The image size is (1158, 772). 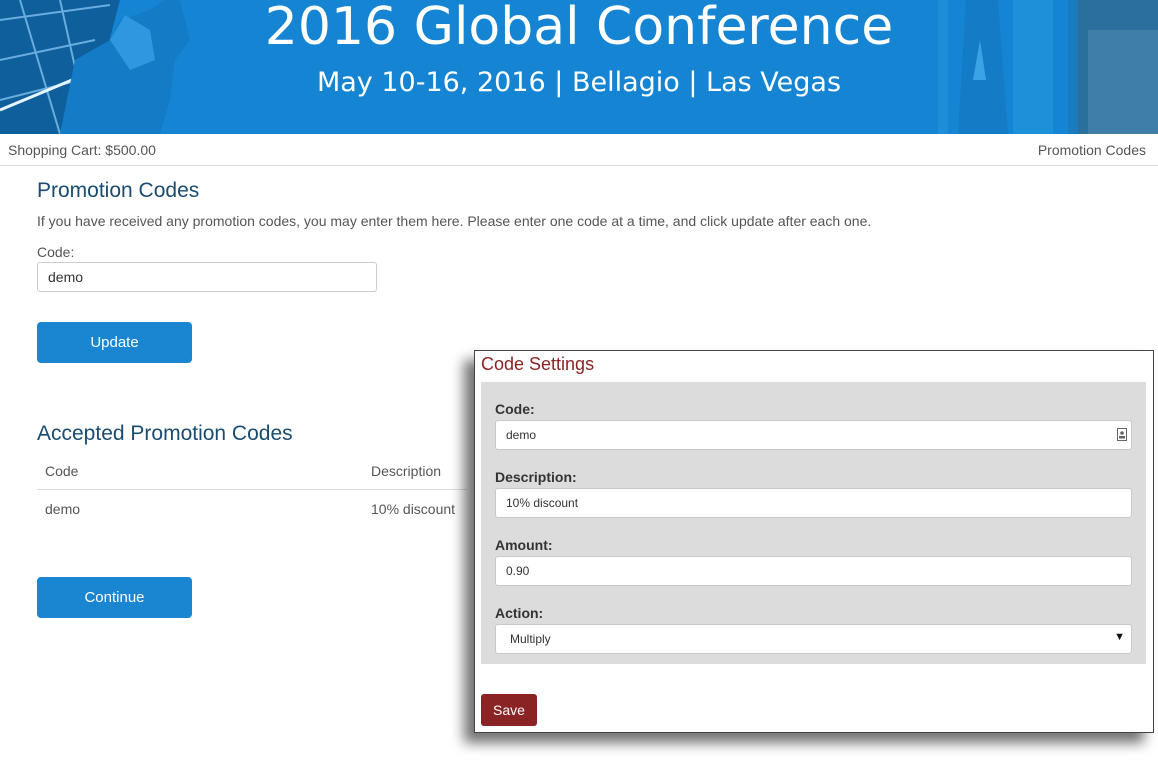 What do you see at coordinates (579, 150) in the screenshot?
I see `top-bar: Shopping Cart: $500.00 Promotion Codes` at bounding box center [579, 150].